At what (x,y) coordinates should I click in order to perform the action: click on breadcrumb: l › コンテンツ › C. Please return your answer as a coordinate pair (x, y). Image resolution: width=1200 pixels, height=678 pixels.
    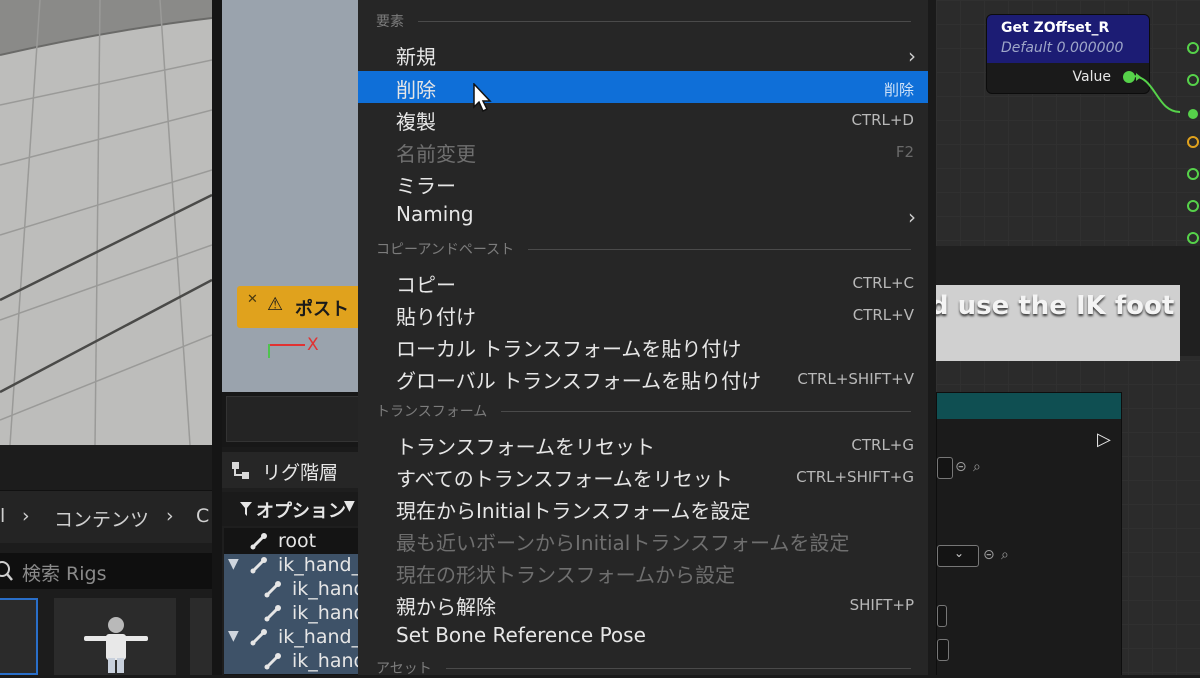
    Looking at the image, I should click on (106, 516).